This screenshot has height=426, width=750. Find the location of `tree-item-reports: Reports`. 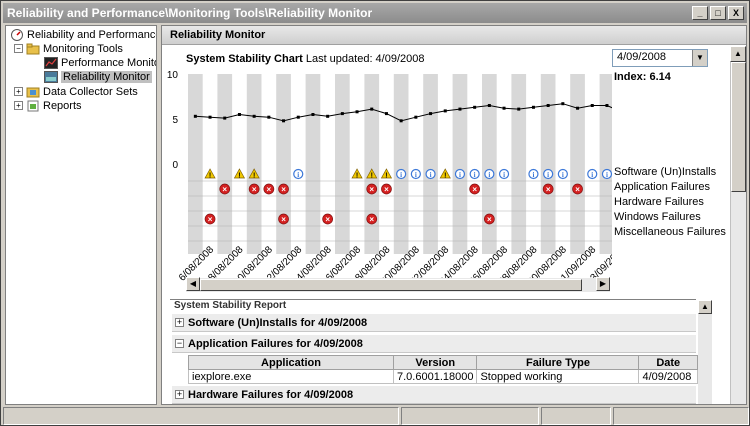

tree-item-reports: Reports is located at coordinates (54, 106).